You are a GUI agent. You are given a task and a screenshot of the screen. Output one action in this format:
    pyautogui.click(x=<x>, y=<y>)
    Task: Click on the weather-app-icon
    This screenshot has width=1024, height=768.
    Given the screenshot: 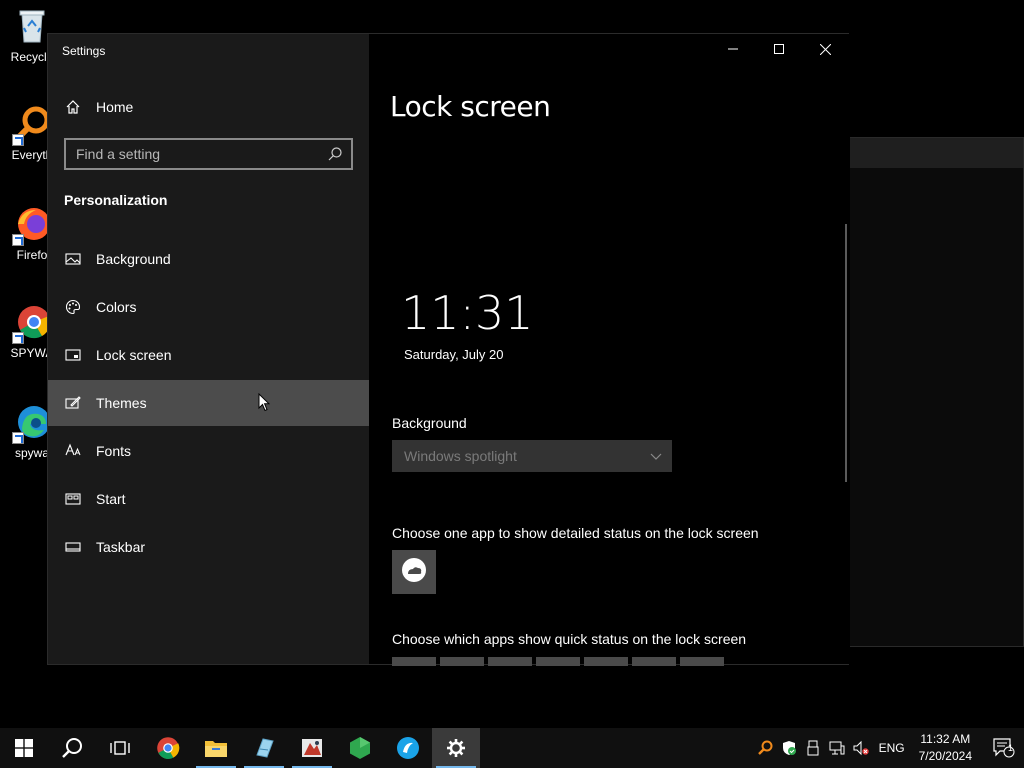 What is the action you would take?
    pyautogui.click(x=414, y=572)
    